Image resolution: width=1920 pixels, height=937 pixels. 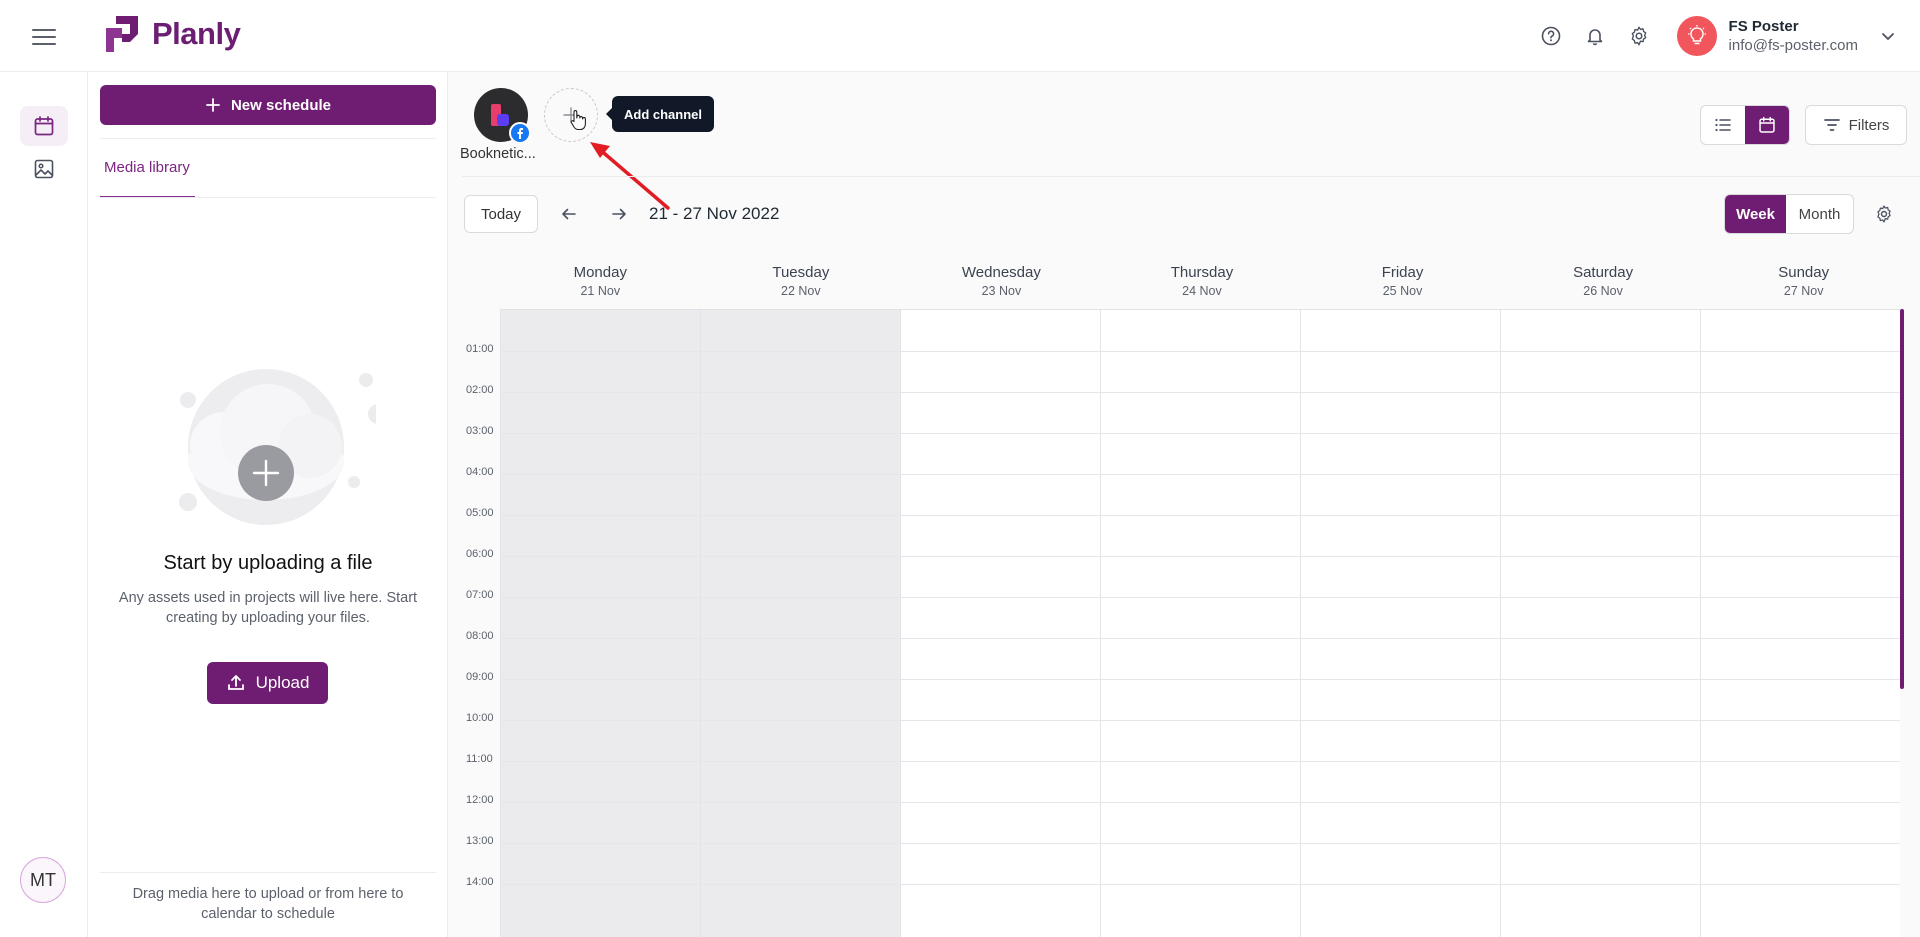 I want to click on day-date: 21 Nov, so click(x=600, y=291).